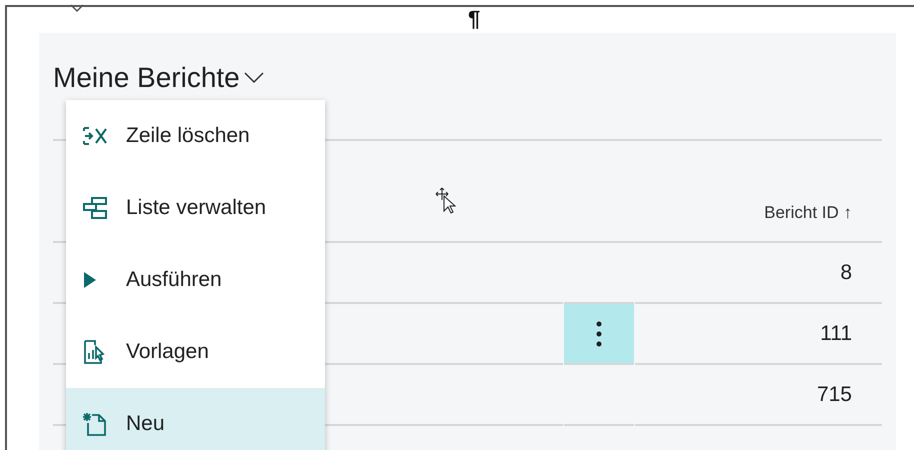 Image resolution: width=914 pixels, height=450 pixels. What do you see at coordinates (195, 208) in the screenshot?
I see `menu-item: Liste verwalten` at bounding box center [195, 208].